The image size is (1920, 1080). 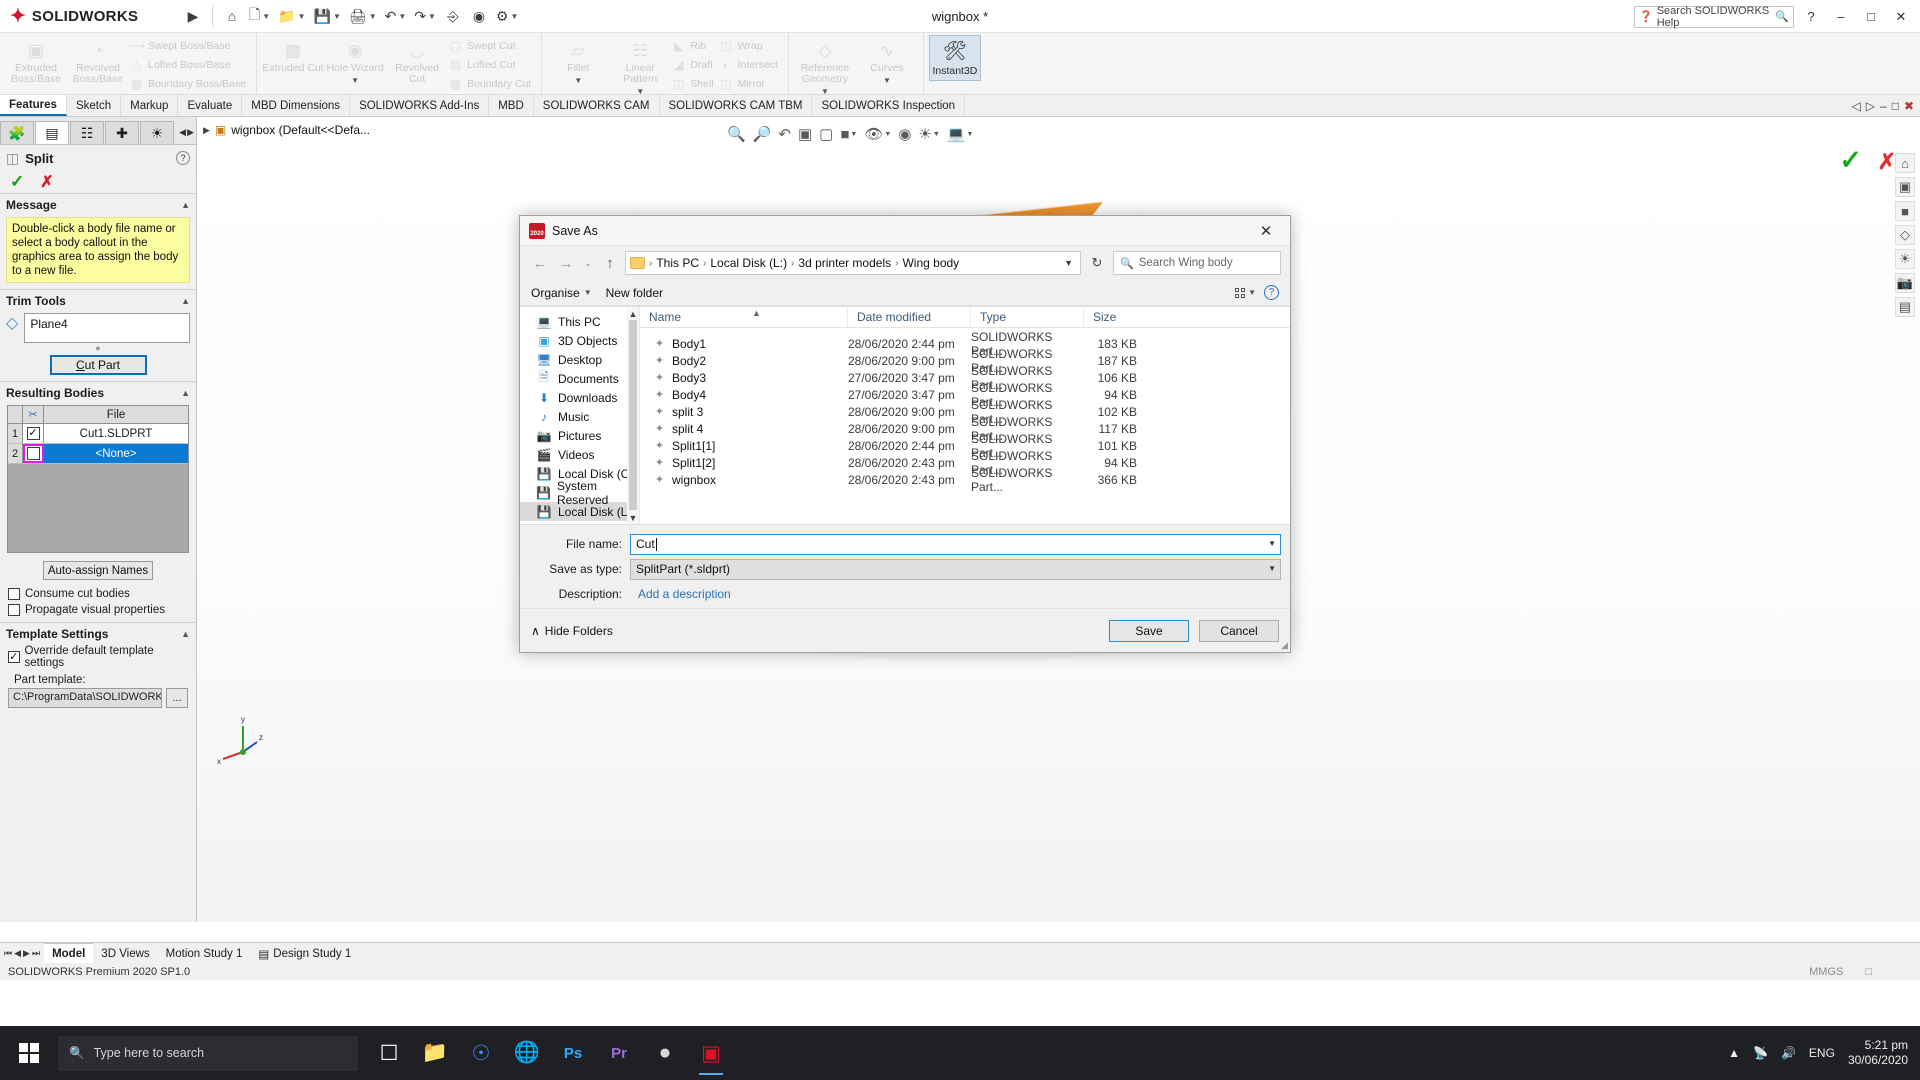 What do you see at coordinates (1905, 211) in the screenshot?
I see `scenes-icon: ■` at bounding box center [1905, 211].